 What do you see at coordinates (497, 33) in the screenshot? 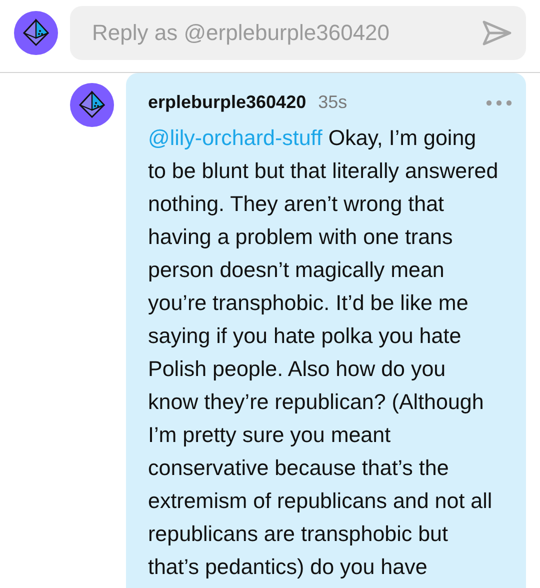
I see `send-icon` at bounding box center [497, 33].